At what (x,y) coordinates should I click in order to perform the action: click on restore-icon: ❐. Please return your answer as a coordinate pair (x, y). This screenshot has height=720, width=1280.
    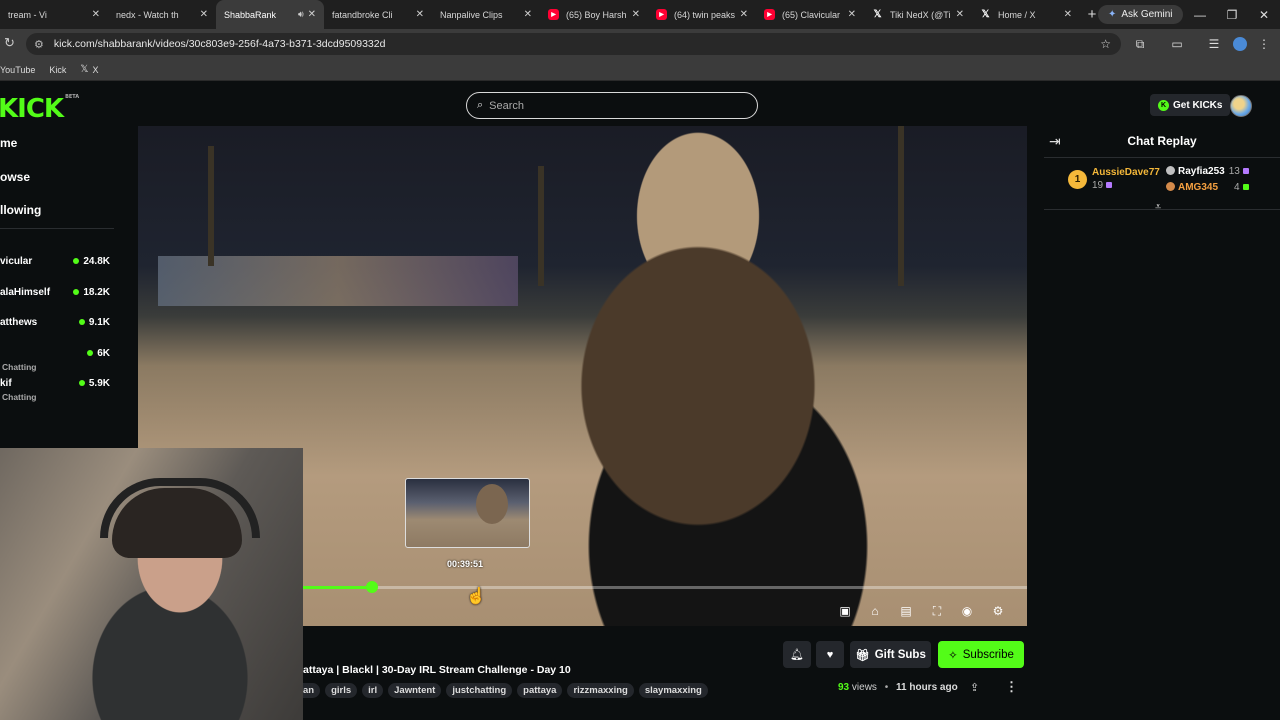
    Looking at the image, I should click on (1232, 14).